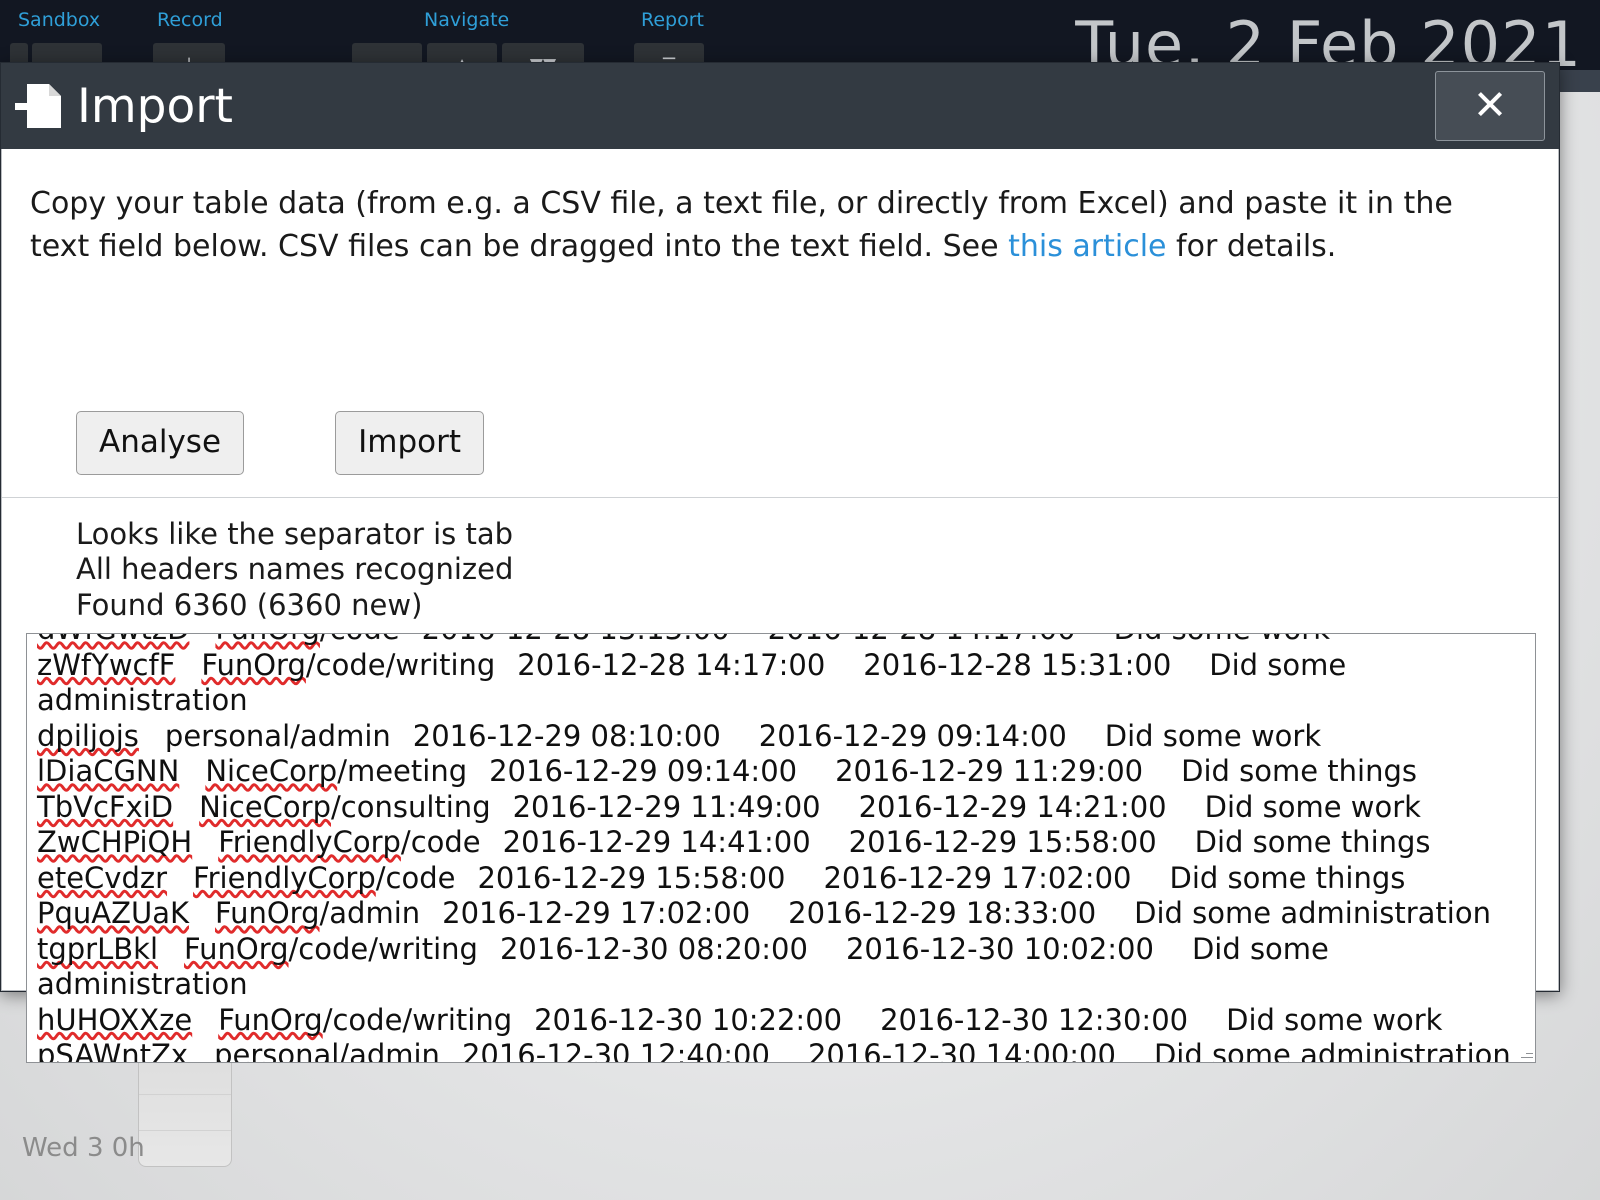  What do you see at coordinates (1087, 246) in the screenshot?
I see `this-article-link: this article` at bounding box center [1087, 246].